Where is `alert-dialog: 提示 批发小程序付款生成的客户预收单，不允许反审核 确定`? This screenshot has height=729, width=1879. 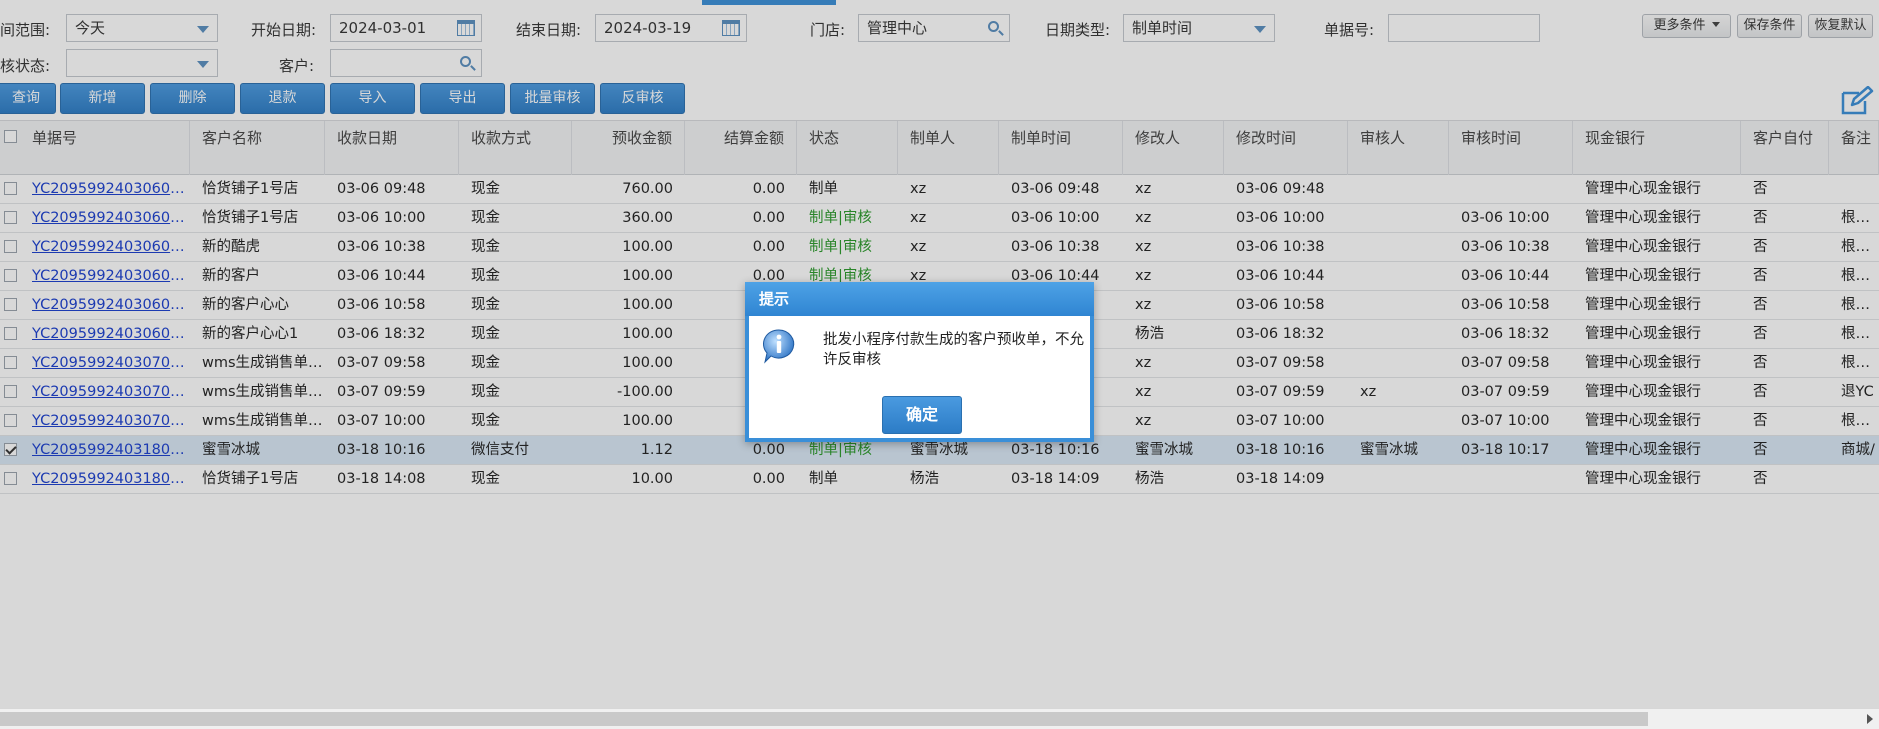
alert-dialog: 提示 批发小程序付款生成的客户预收单，不允许反审核 确定 is located at coordinates (919, 362).